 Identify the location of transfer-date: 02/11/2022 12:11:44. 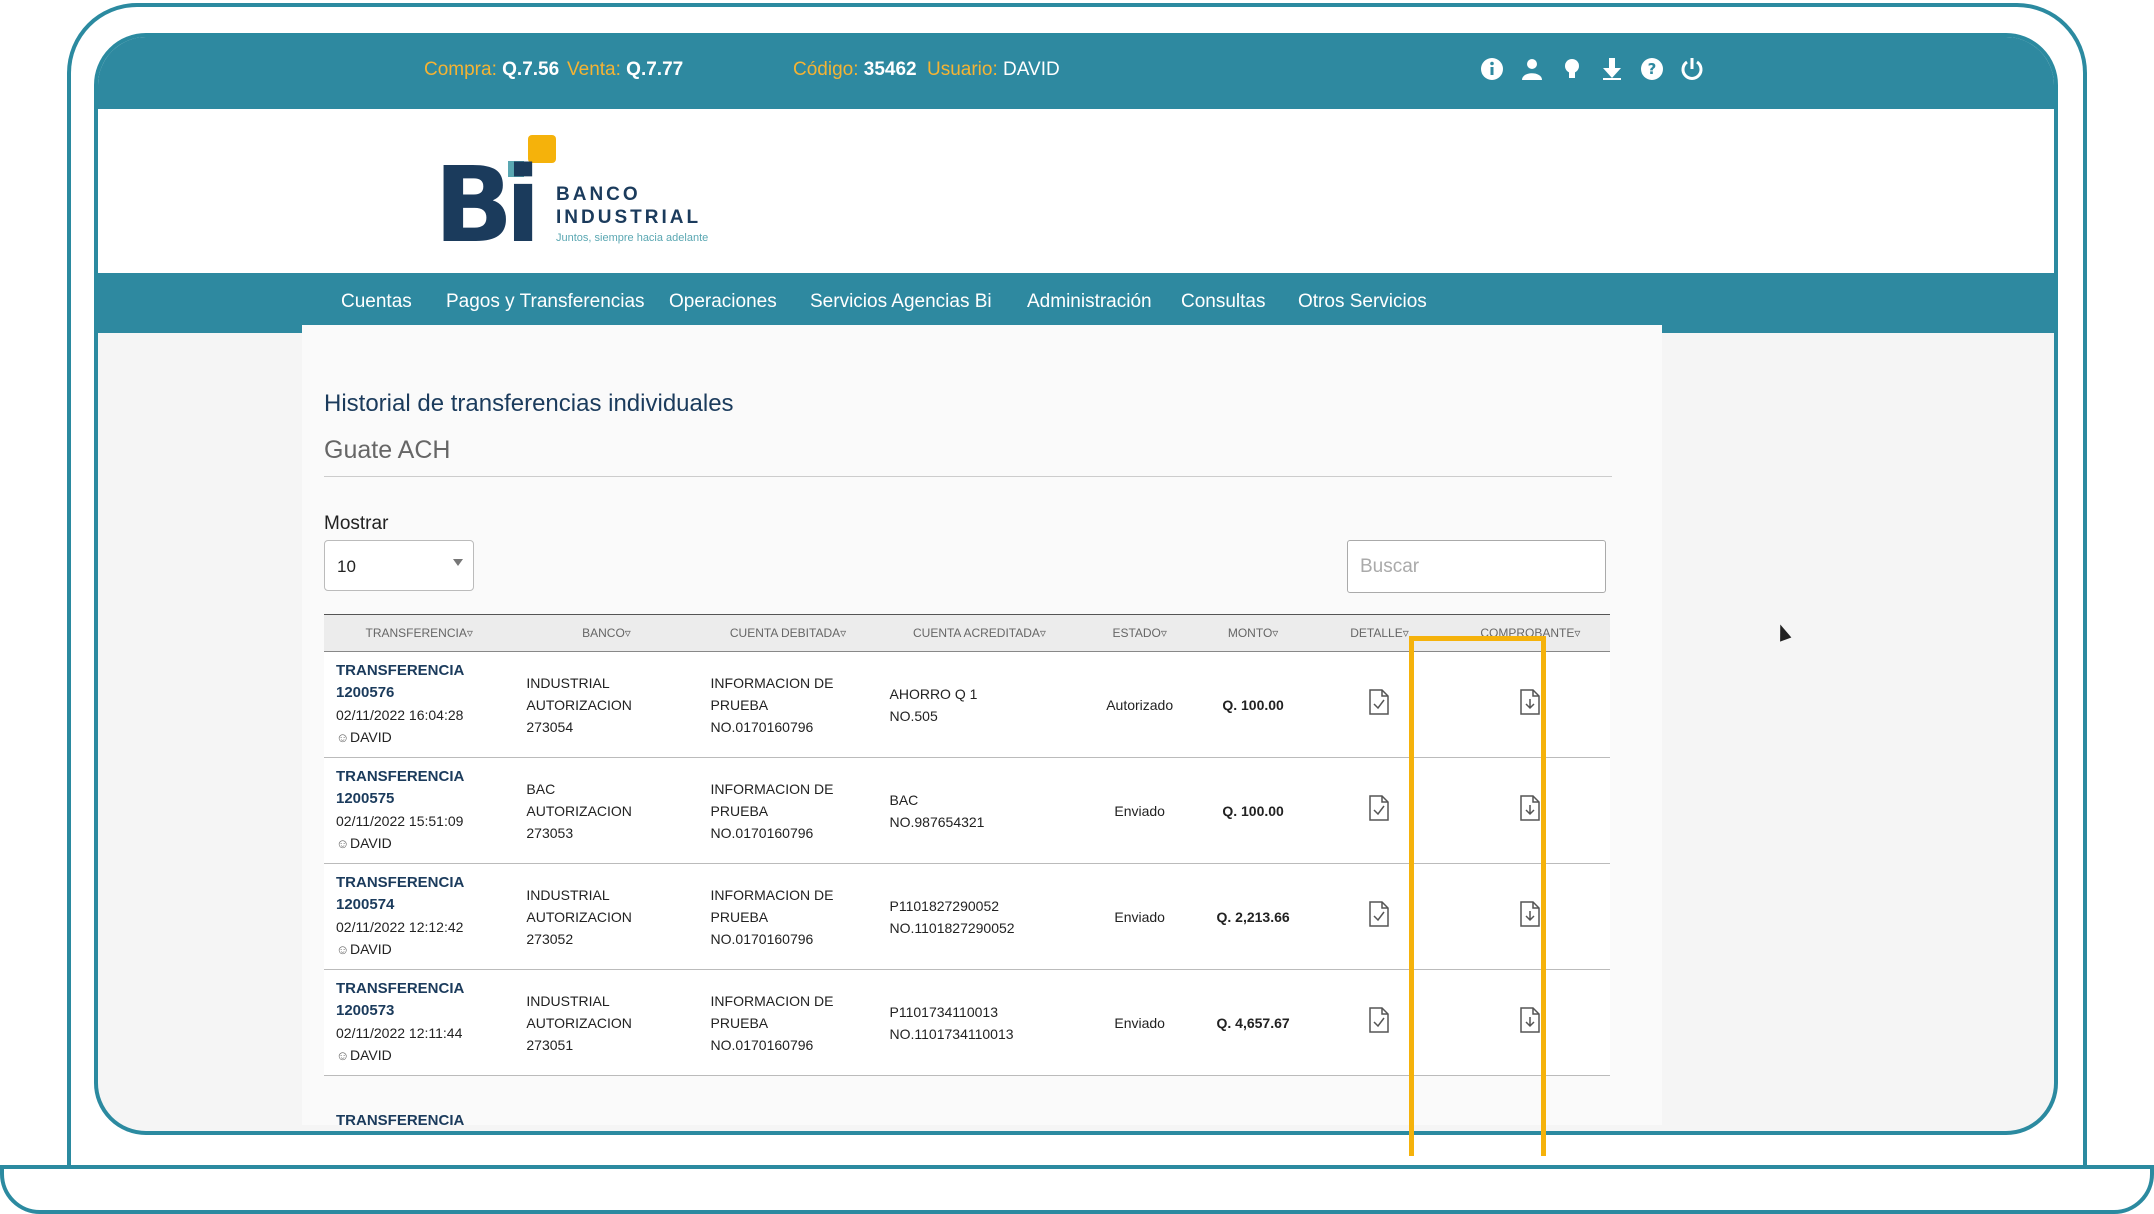
(399, 1033).